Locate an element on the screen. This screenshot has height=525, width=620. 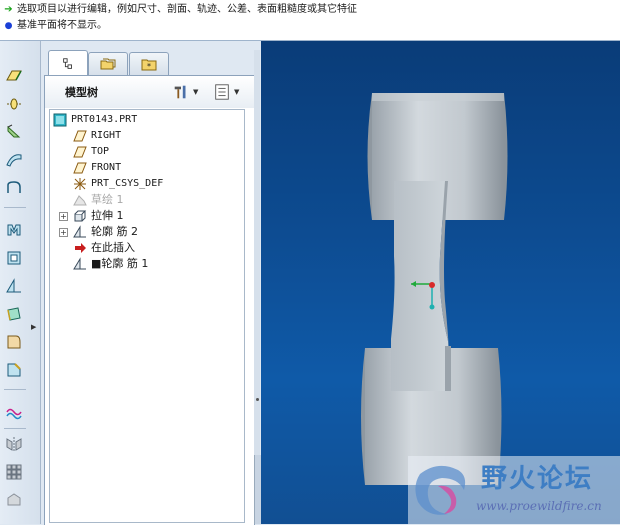
tree-item-sketch: 草绘 1 is located at coordinates (98, 200).